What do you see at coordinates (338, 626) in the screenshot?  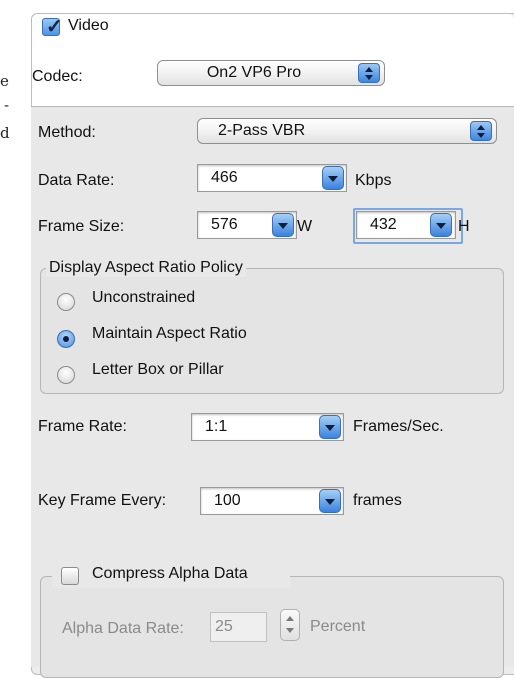 I see `alpha-rate-unit: Percent` at bounding box center [338, 626].